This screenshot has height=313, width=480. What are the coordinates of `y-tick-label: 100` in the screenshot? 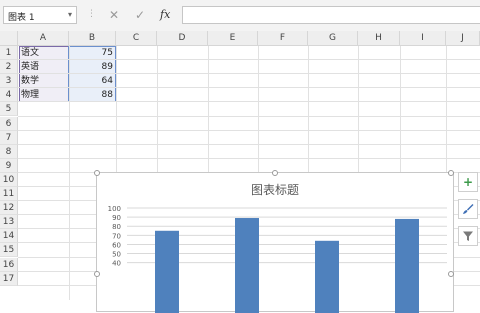 It's located at (114, 209).